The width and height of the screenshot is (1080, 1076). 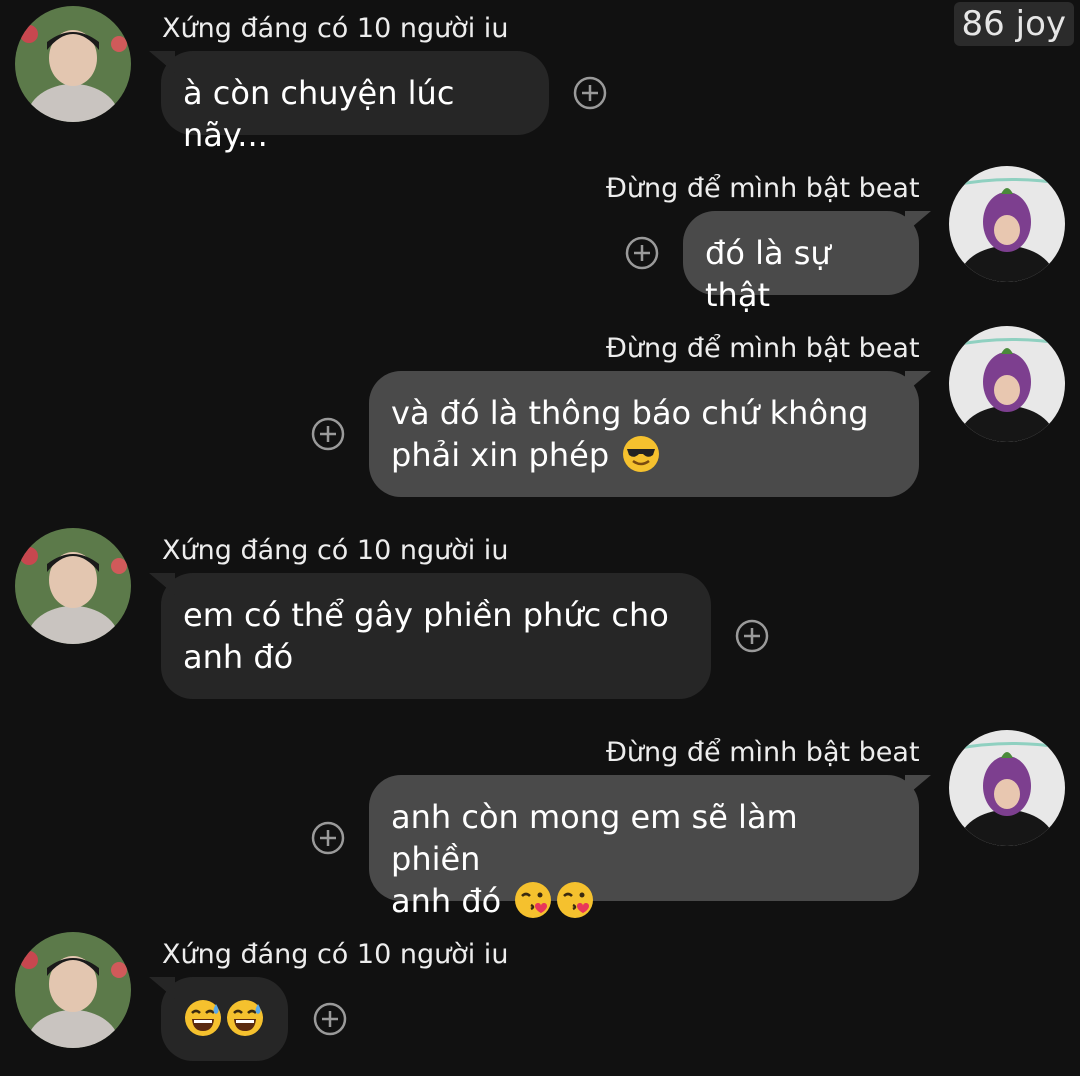 I want to click on reaction-count-badge: 86 joy, so click(x=1013, y=24).